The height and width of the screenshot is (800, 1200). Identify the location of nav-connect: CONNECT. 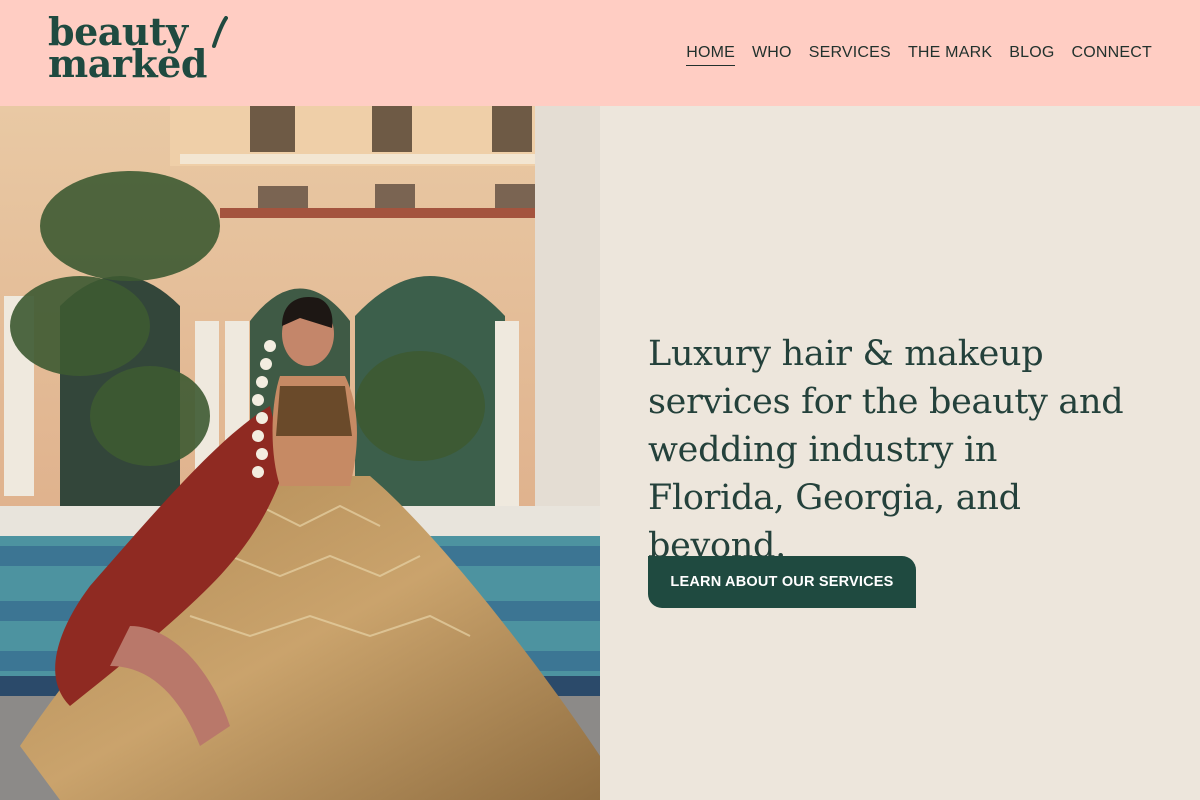
(1111, 55).